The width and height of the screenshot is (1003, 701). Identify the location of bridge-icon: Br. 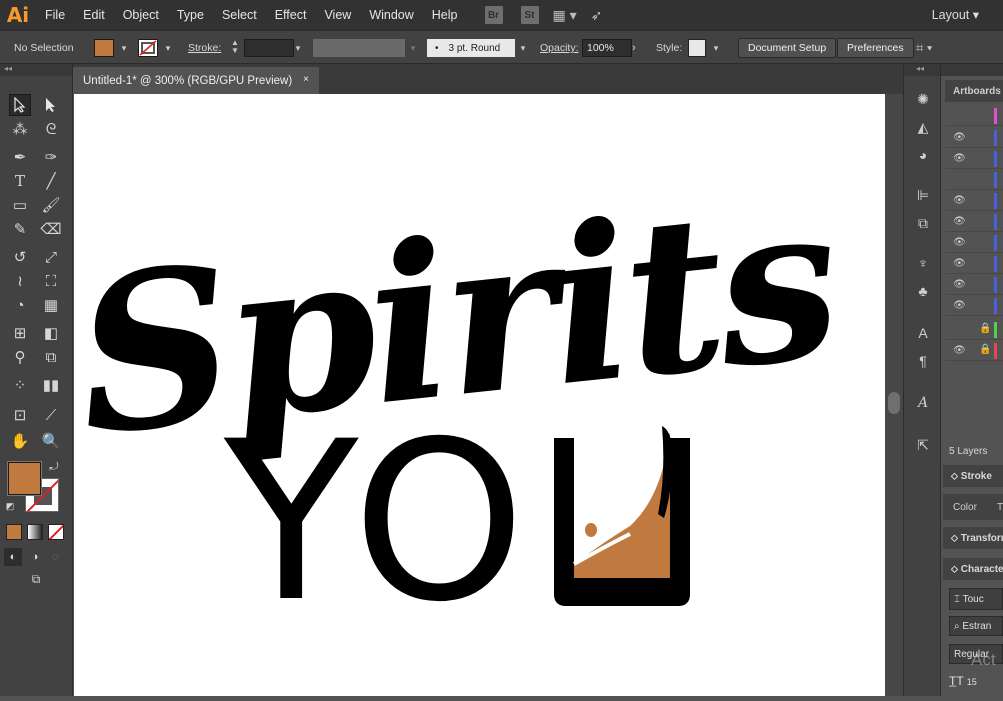
(493, 15).